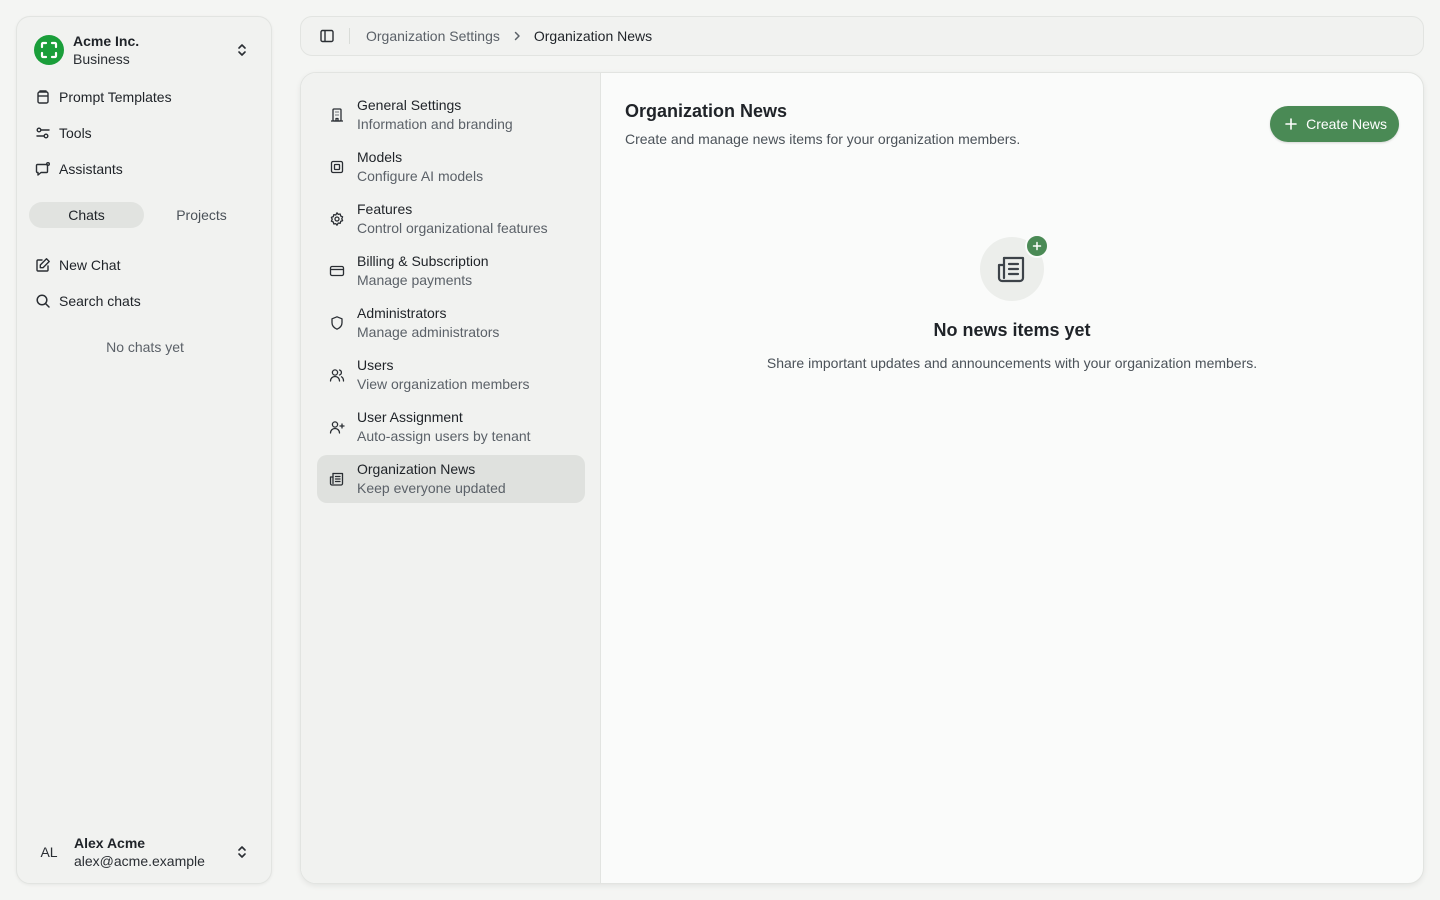 Image resolution: width=1440 pixels, height=900 pixels. I want to click on avatar: AL, so click(49, 852).